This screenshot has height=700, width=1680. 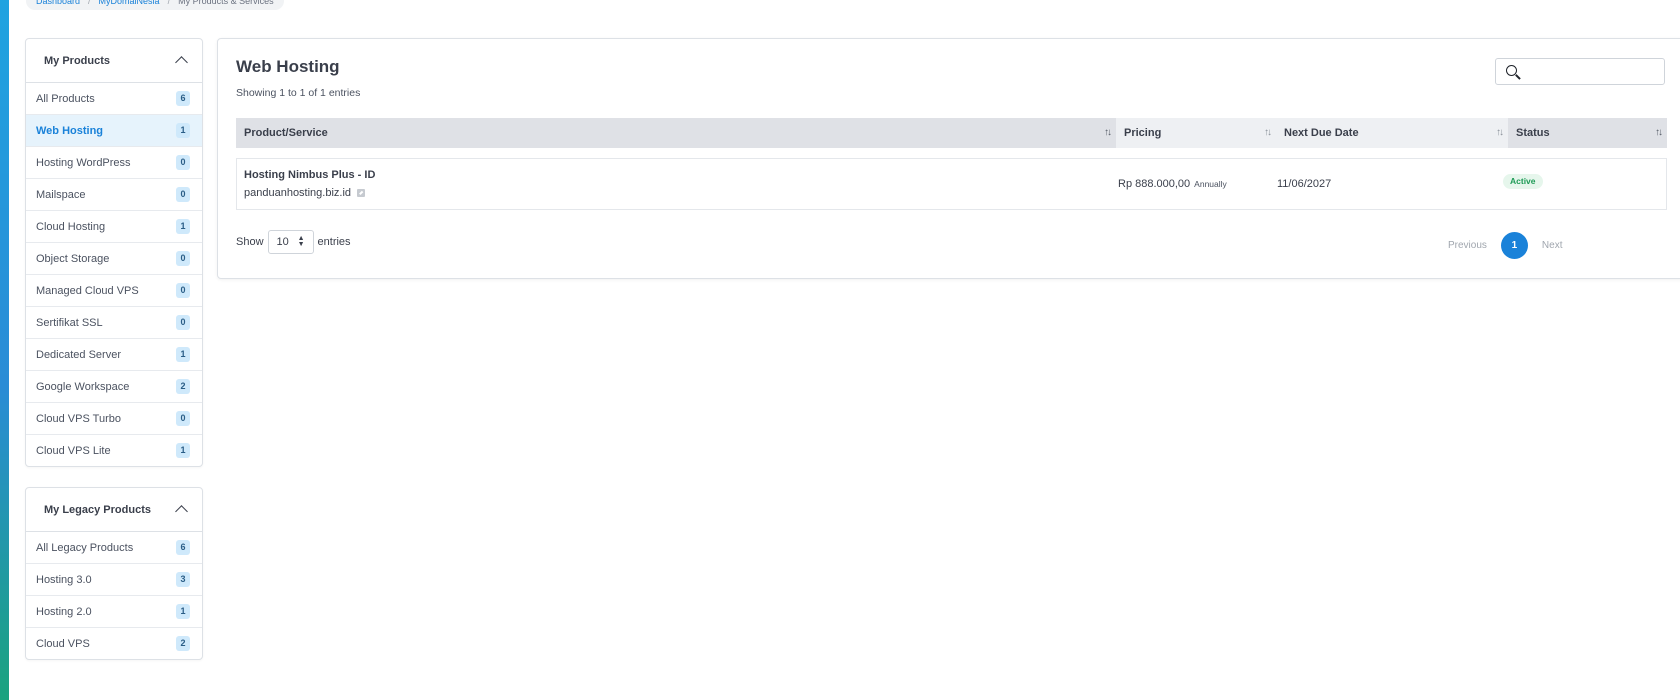 What do you see at coordinates (114, 323) in the screenshot?
I see `sidebar-item-sertifikat-ssl: Sertifikat SSL 0` at bounding box center [114, 323].